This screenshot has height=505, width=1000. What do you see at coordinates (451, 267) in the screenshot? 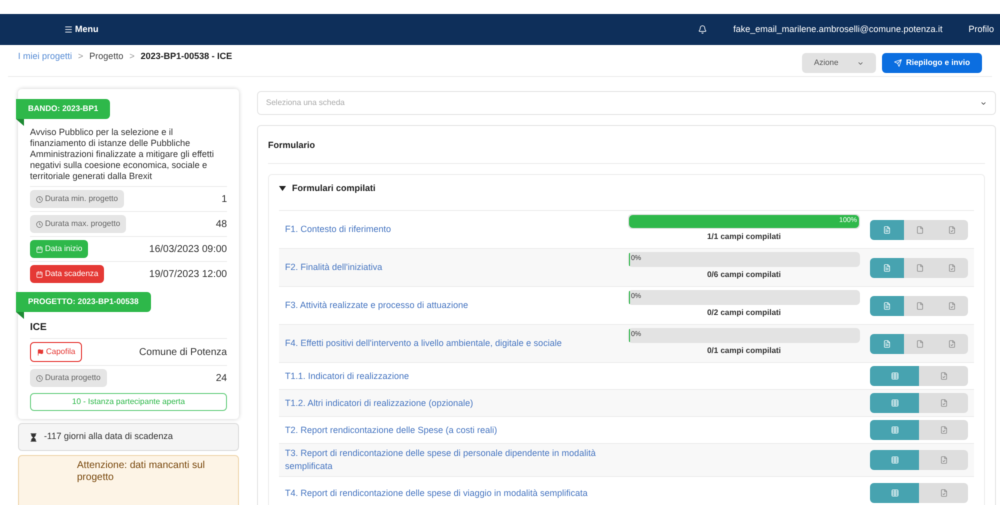
I see `form-link: F2. Finalità dell'iniziativa` at bounding box center [451, 267].